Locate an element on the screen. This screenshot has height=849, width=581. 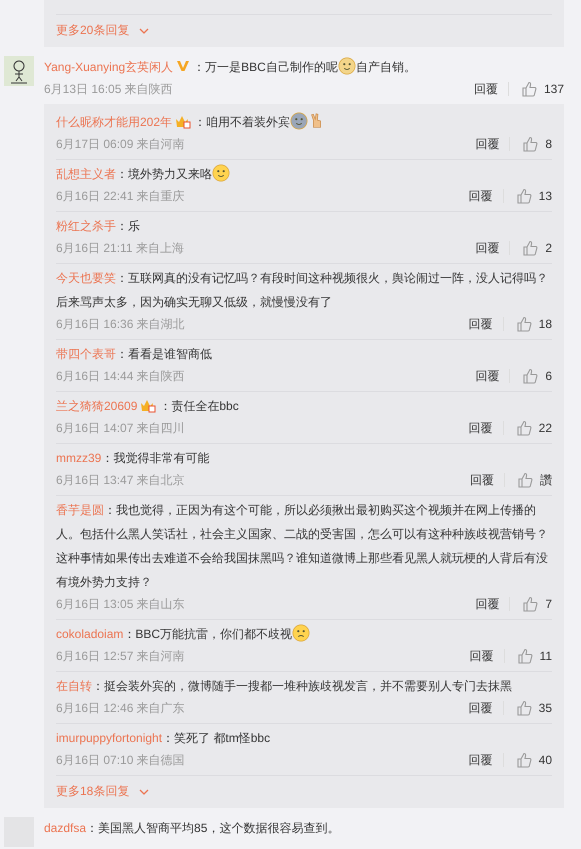
like-count: 35 is located at coordinates (545, 708).